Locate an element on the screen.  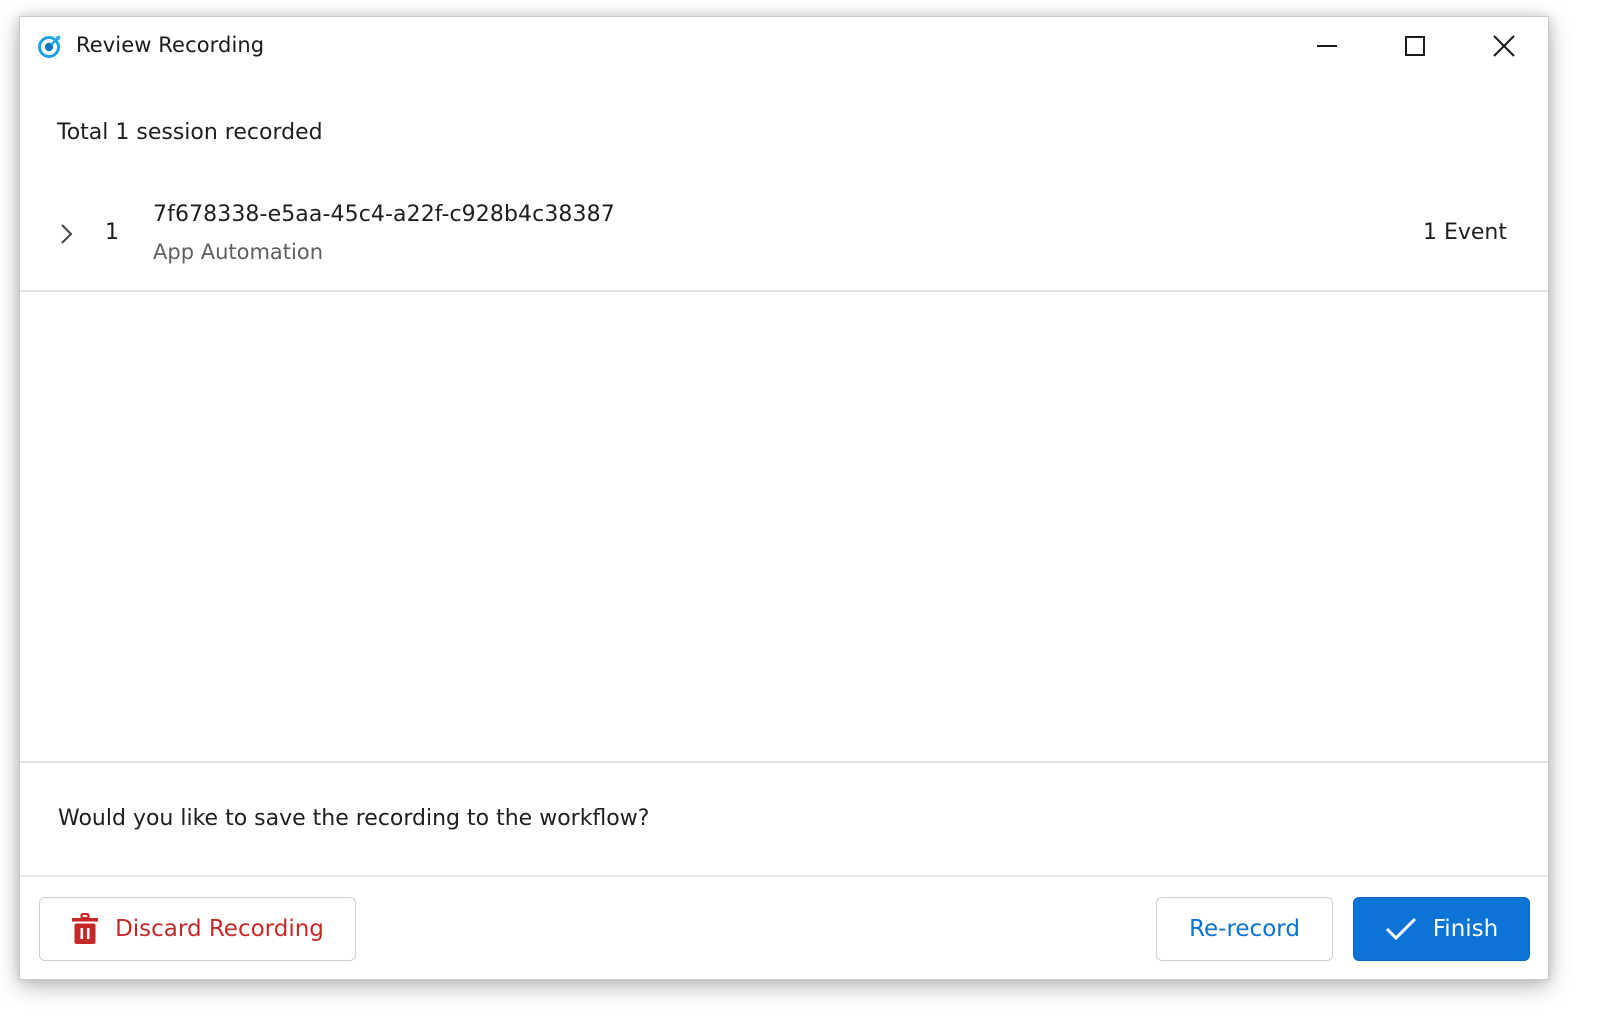
minimize-icon is located at coordinates (1327, 46).